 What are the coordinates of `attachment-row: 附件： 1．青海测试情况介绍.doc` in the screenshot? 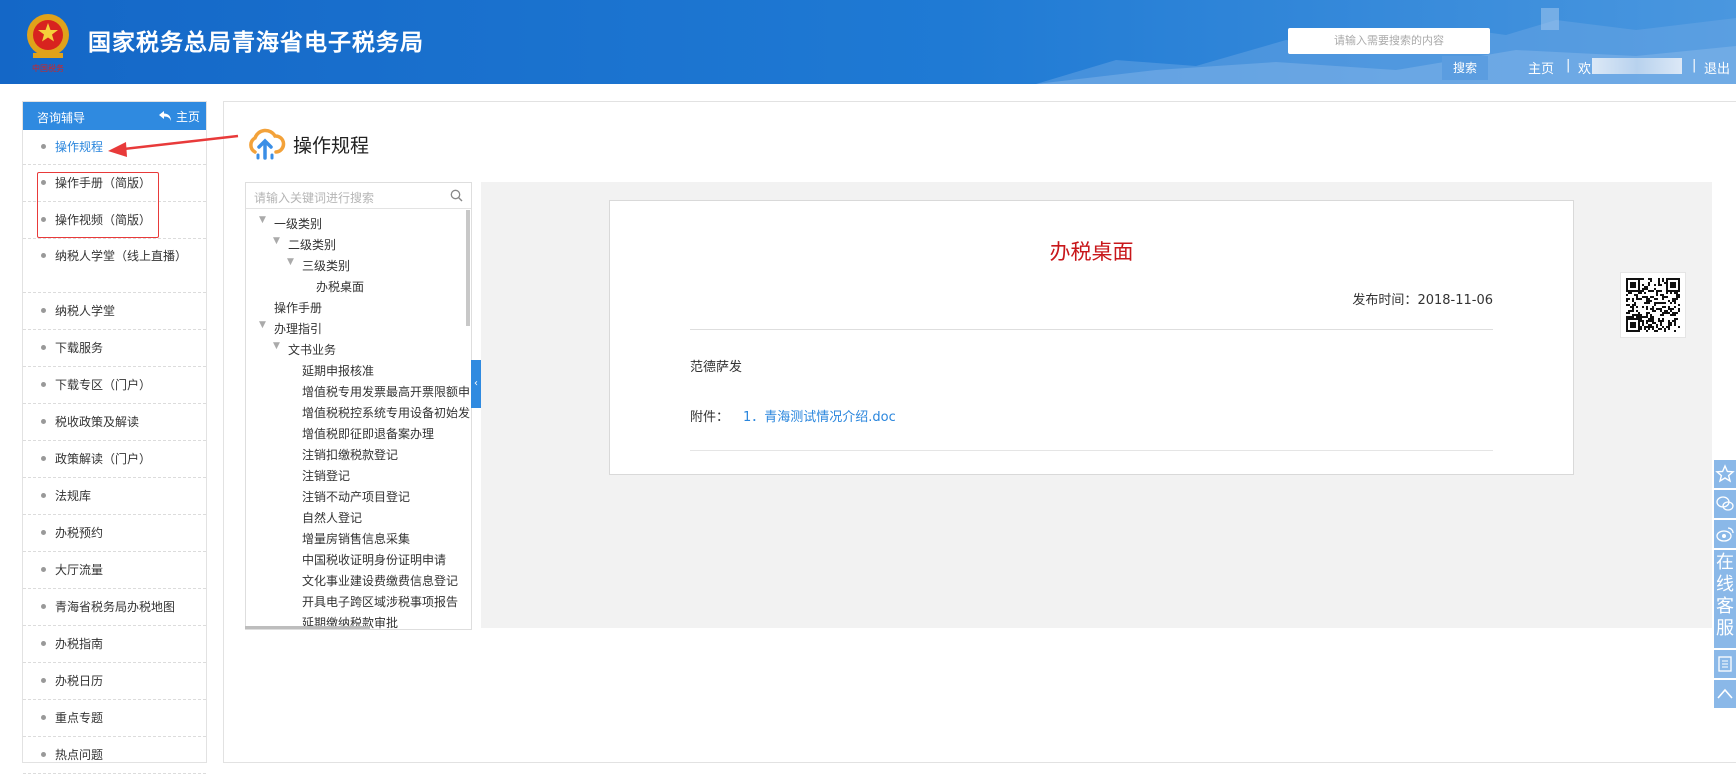 It's located at (793, 415).